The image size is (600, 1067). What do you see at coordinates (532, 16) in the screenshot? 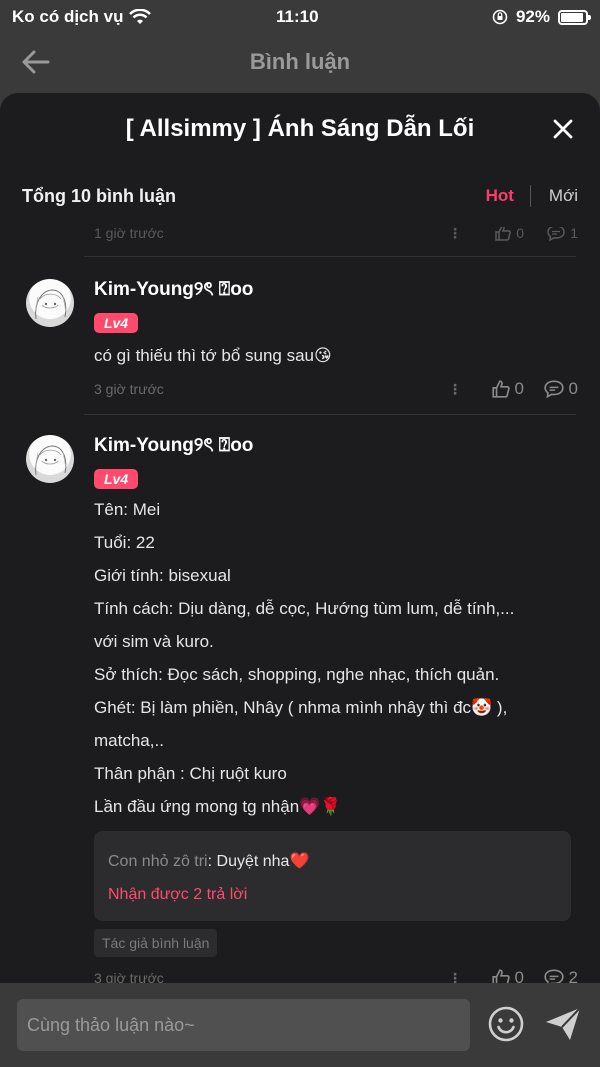
I see `battery-percent: 92%` at bounding box center [532, 16].